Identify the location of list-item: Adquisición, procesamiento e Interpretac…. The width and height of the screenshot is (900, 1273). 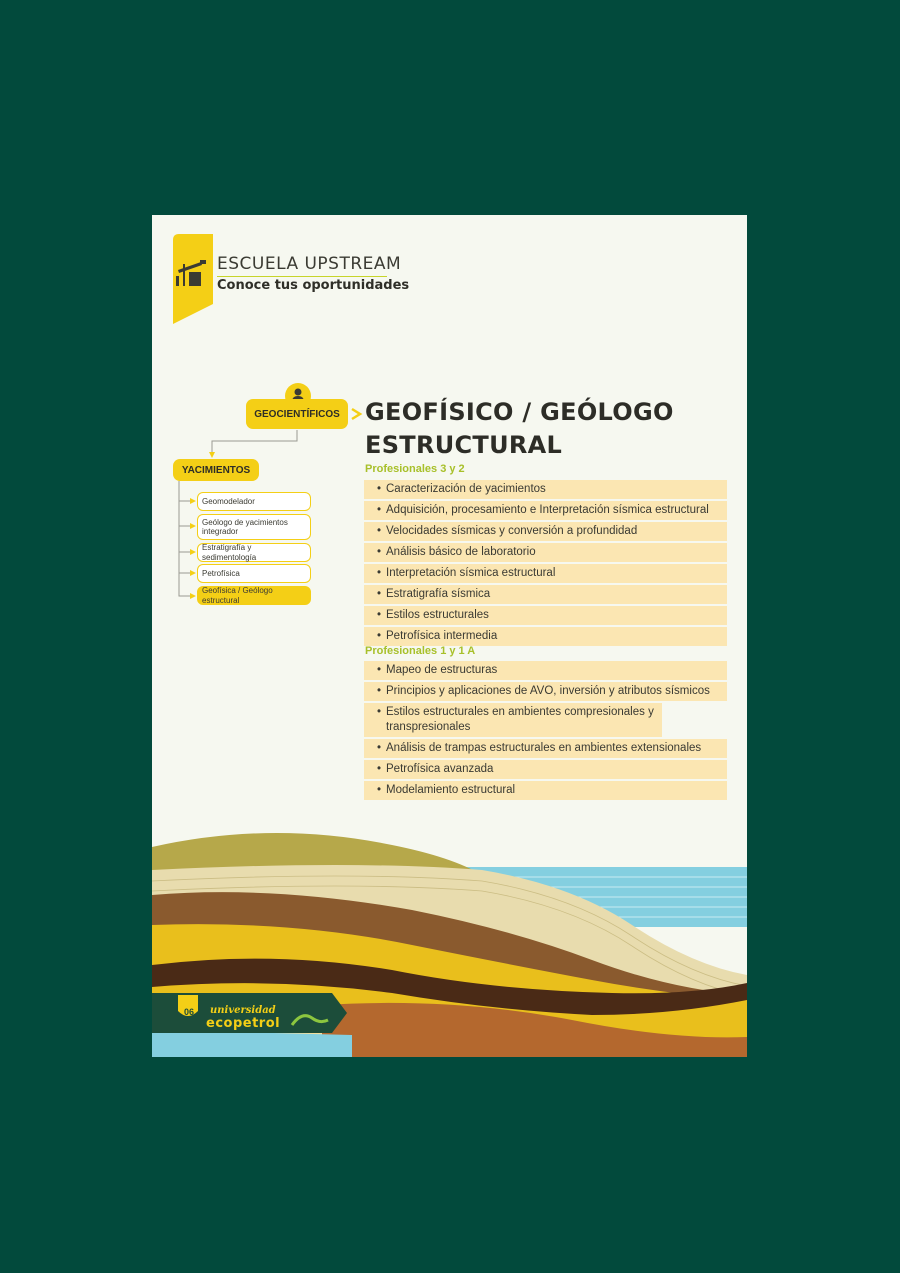
(545, 511).